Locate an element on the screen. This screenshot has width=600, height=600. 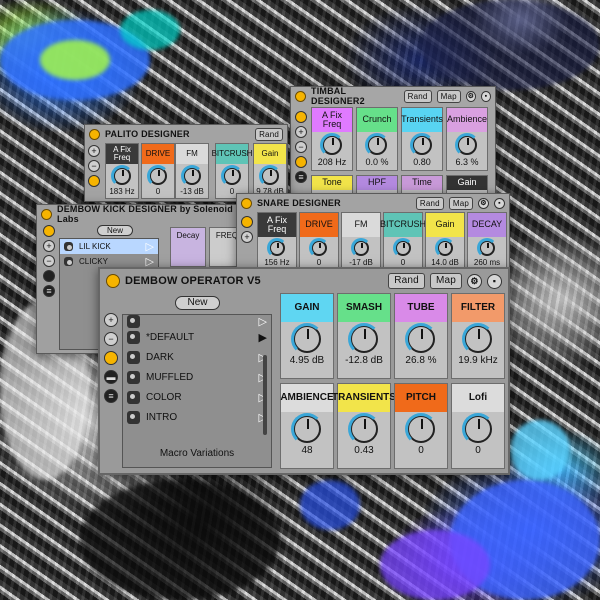
macro-bottom-3: Gain is located at coordinates (467, 185).